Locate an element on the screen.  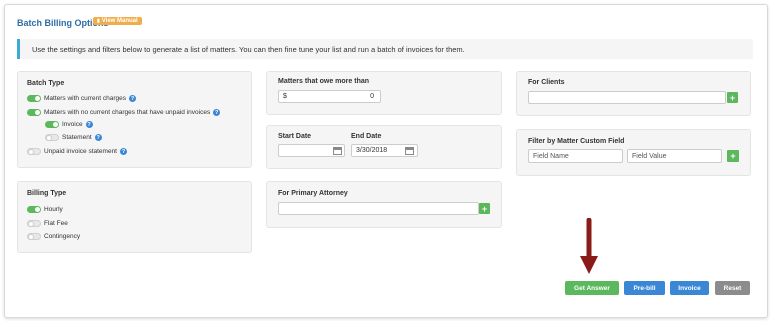
batch-option-invoice: Invoice ? is located at coordinates (69, 124).